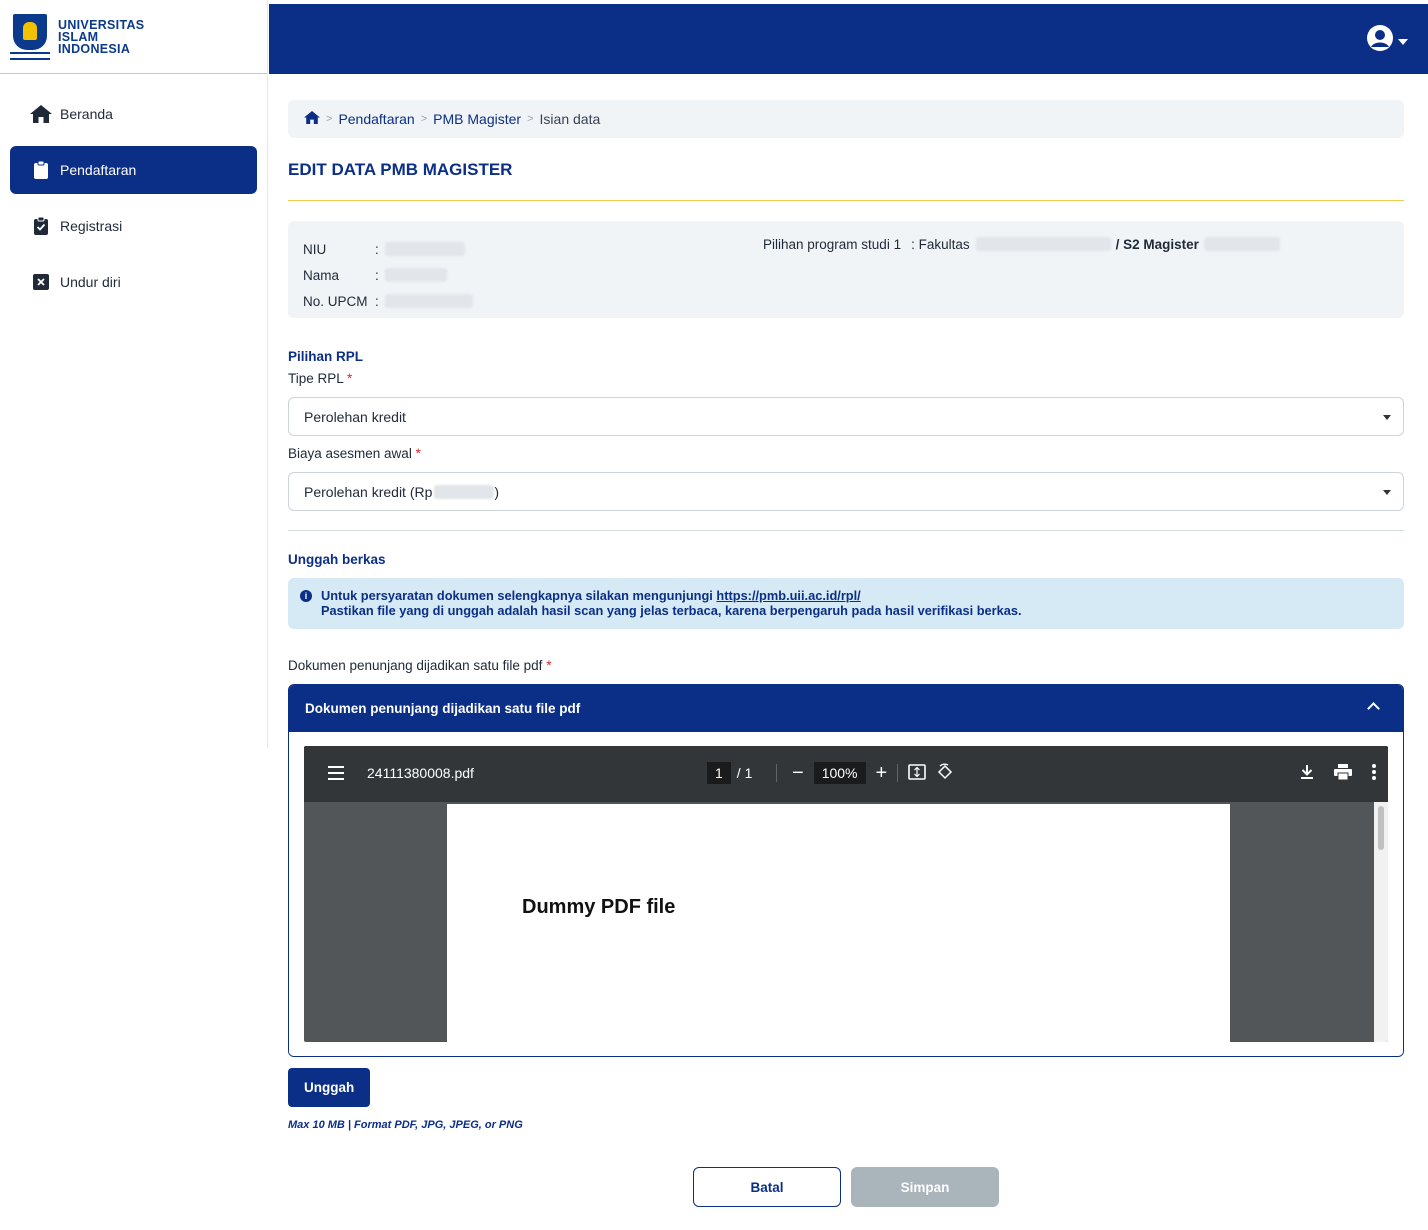 The width and height of the screenshot is (1428, 1230). I want to click on user-circle-icon, so click(1380, 39).